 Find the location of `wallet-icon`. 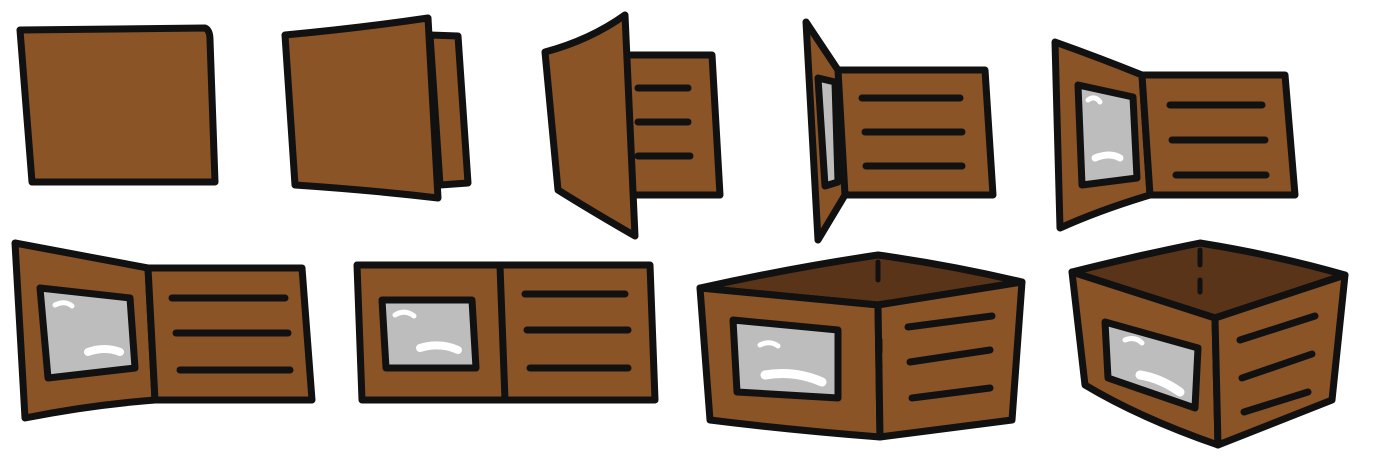

wallet-icon is located at coordinates (117, 105).